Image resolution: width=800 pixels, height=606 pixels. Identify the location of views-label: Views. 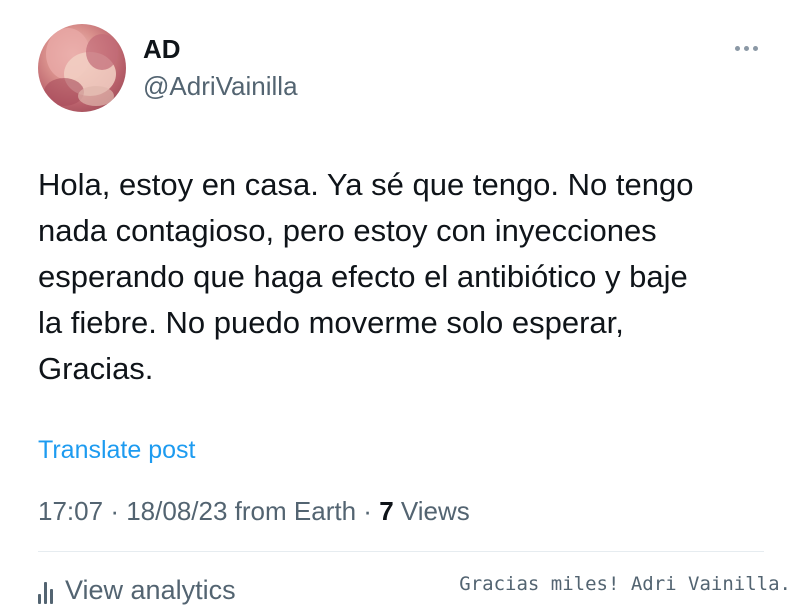
(435, 511).